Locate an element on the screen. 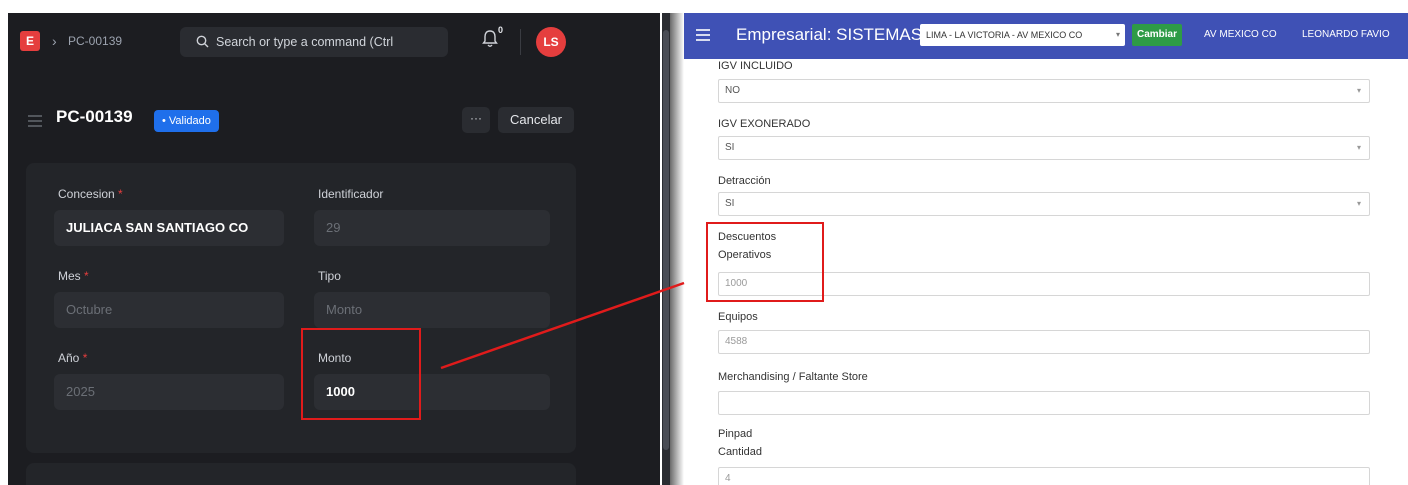 This screenshot has height=485, width=1408. more-options-button: ··· is located at coordinates (476, 120).